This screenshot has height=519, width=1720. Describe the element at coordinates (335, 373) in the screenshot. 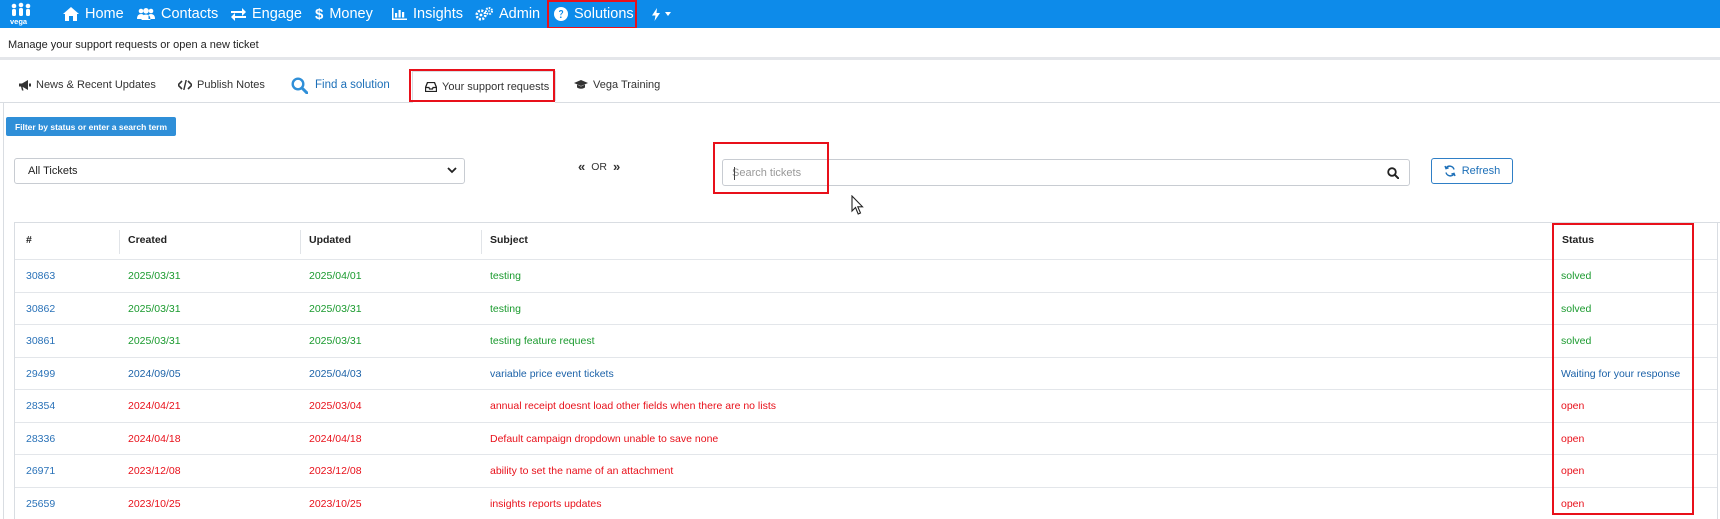

I see `ticket-updated-date: 2025/04/03` at that location.